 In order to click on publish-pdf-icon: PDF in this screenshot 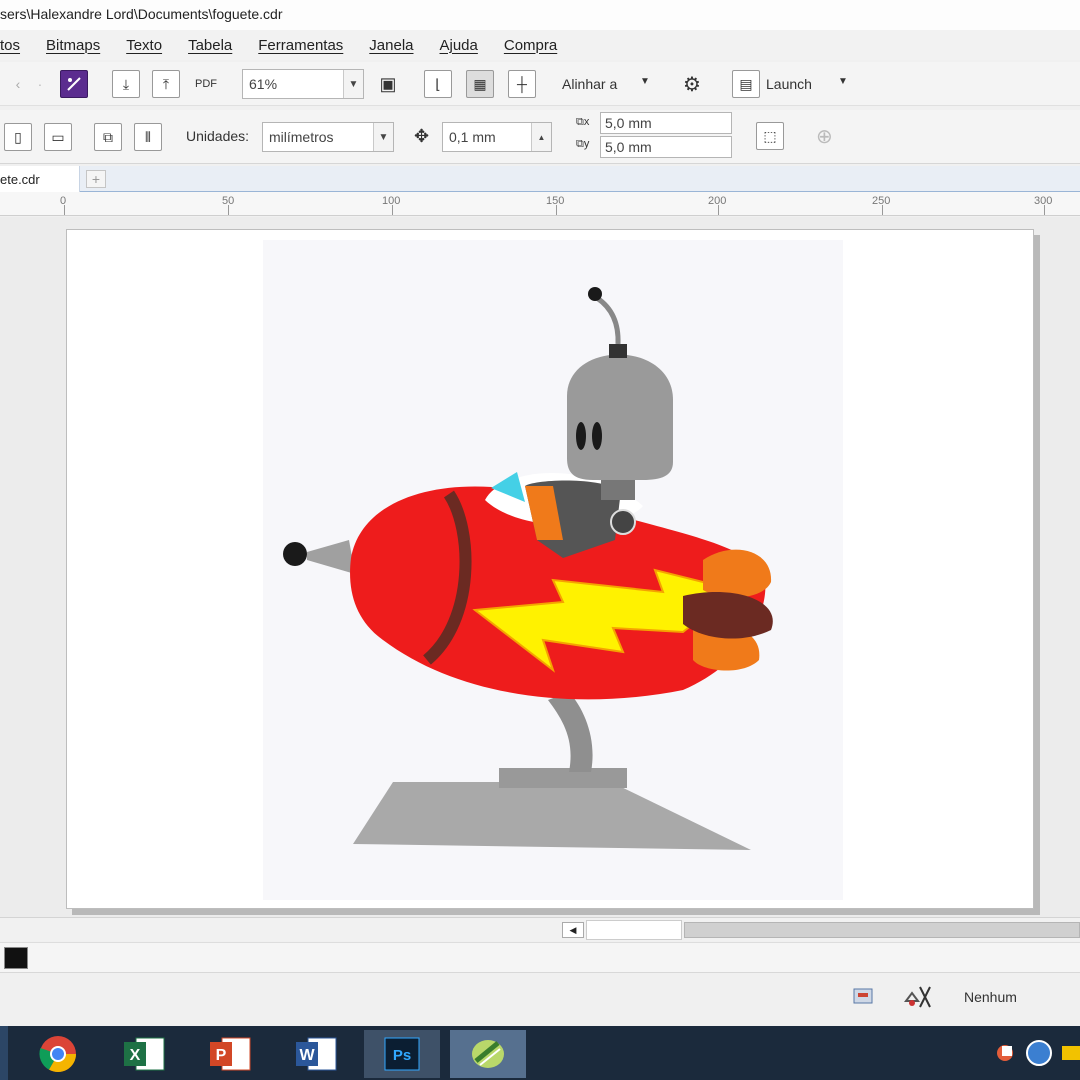, I will do `click(206, 84)`.